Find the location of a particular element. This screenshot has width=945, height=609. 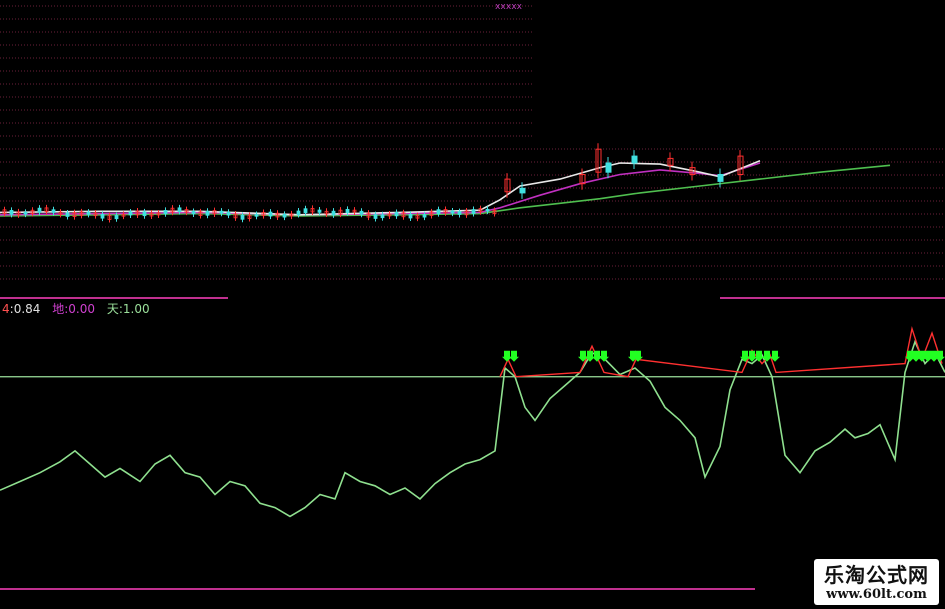

legend-value: 0.00 is located at coordinates (82, 309).